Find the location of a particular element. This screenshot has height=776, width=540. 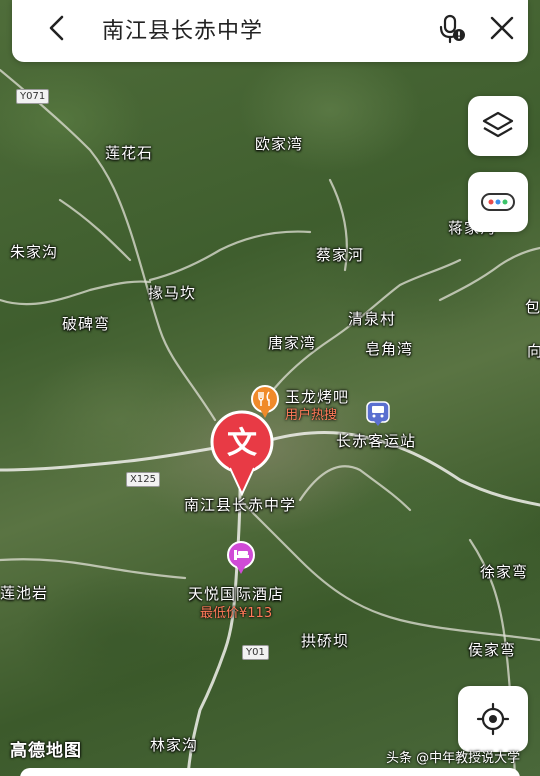

poi-hotel-pin is located at coordinates (241, 558).